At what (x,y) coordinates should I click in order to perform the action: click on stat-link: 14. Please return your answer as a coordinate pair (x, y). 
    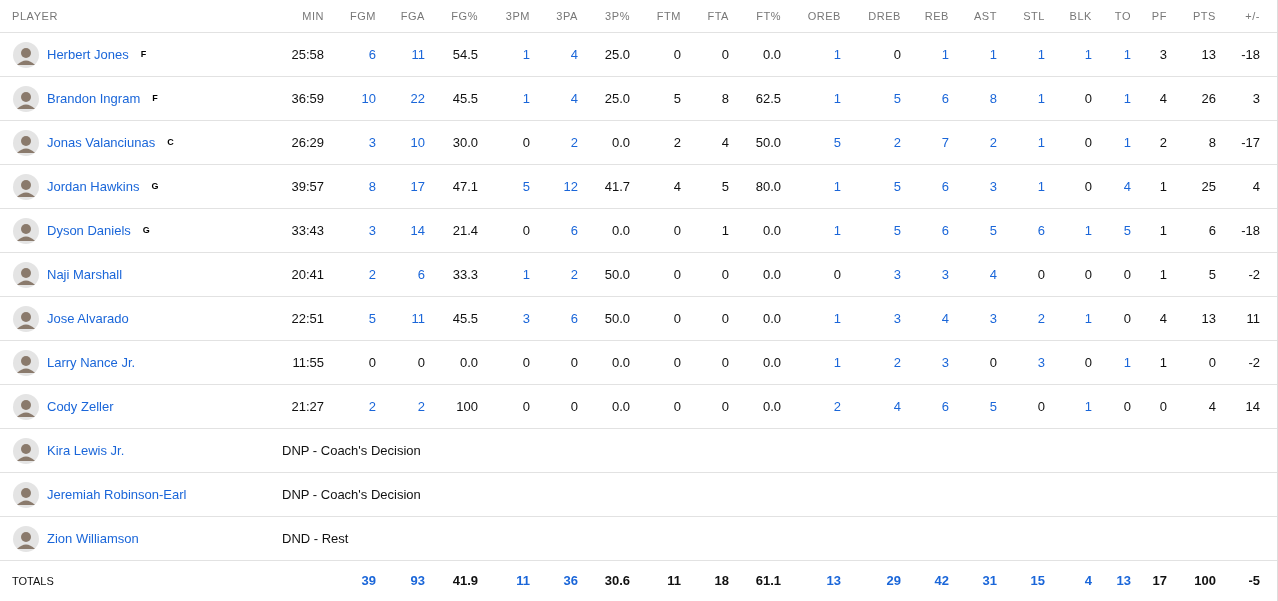
    Looking at the image, I should click on (417, 230).